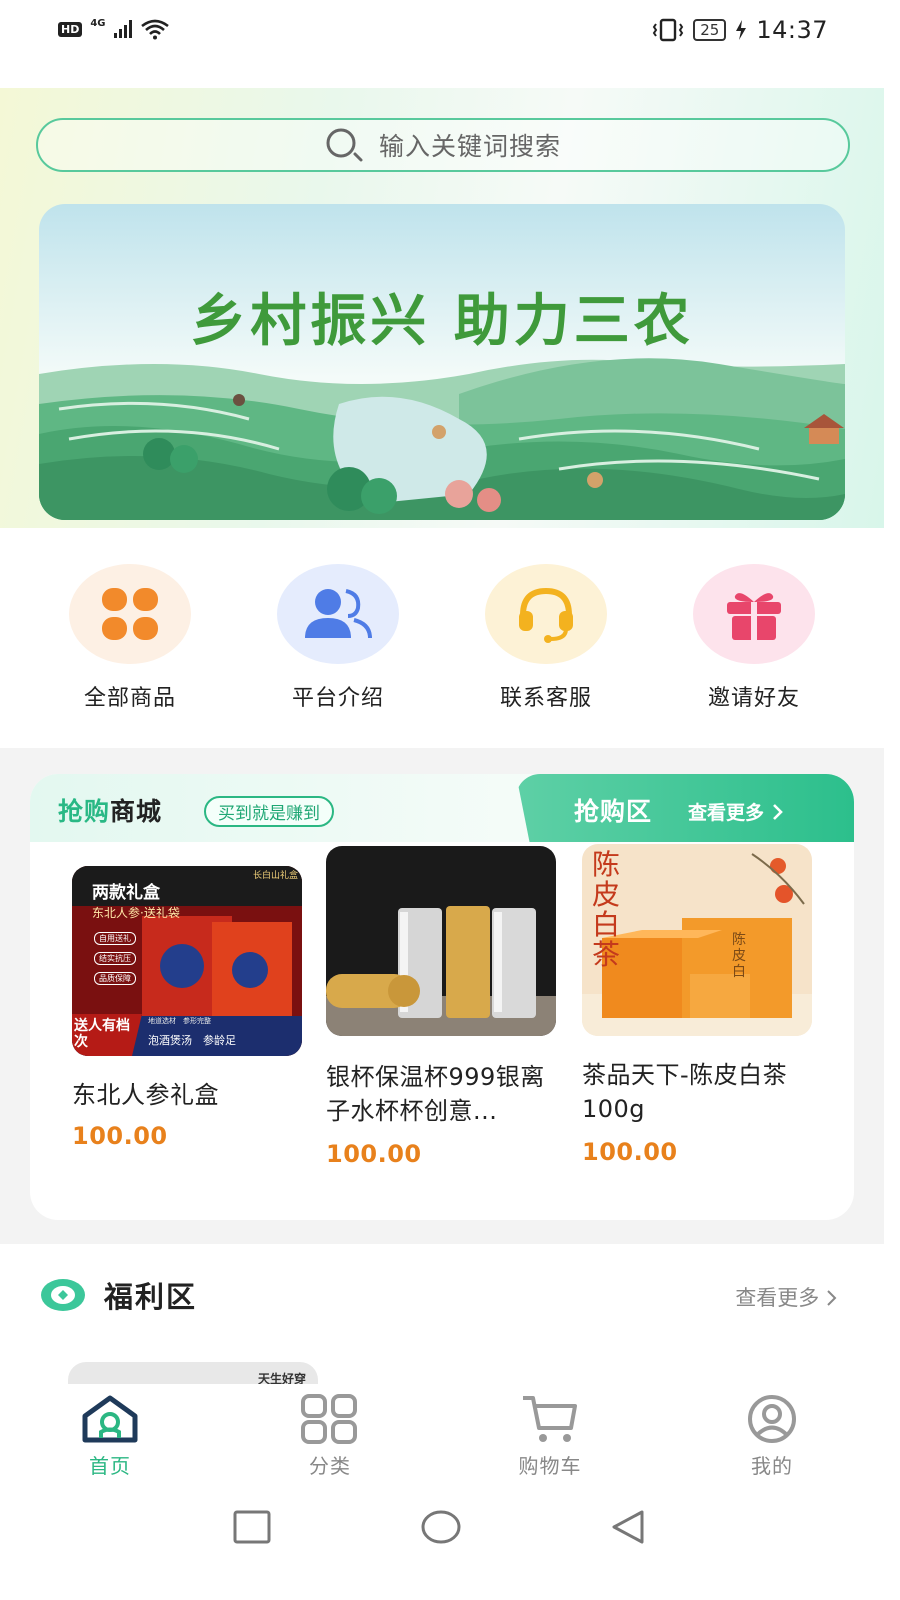 Image resolution: width=900 pixels, height=1600 pixels. What do you see at coordinates (136, 913) in the screenshot?
I see `box-sub: 东北人参·送礼袋` at bounding box center [136, 913].